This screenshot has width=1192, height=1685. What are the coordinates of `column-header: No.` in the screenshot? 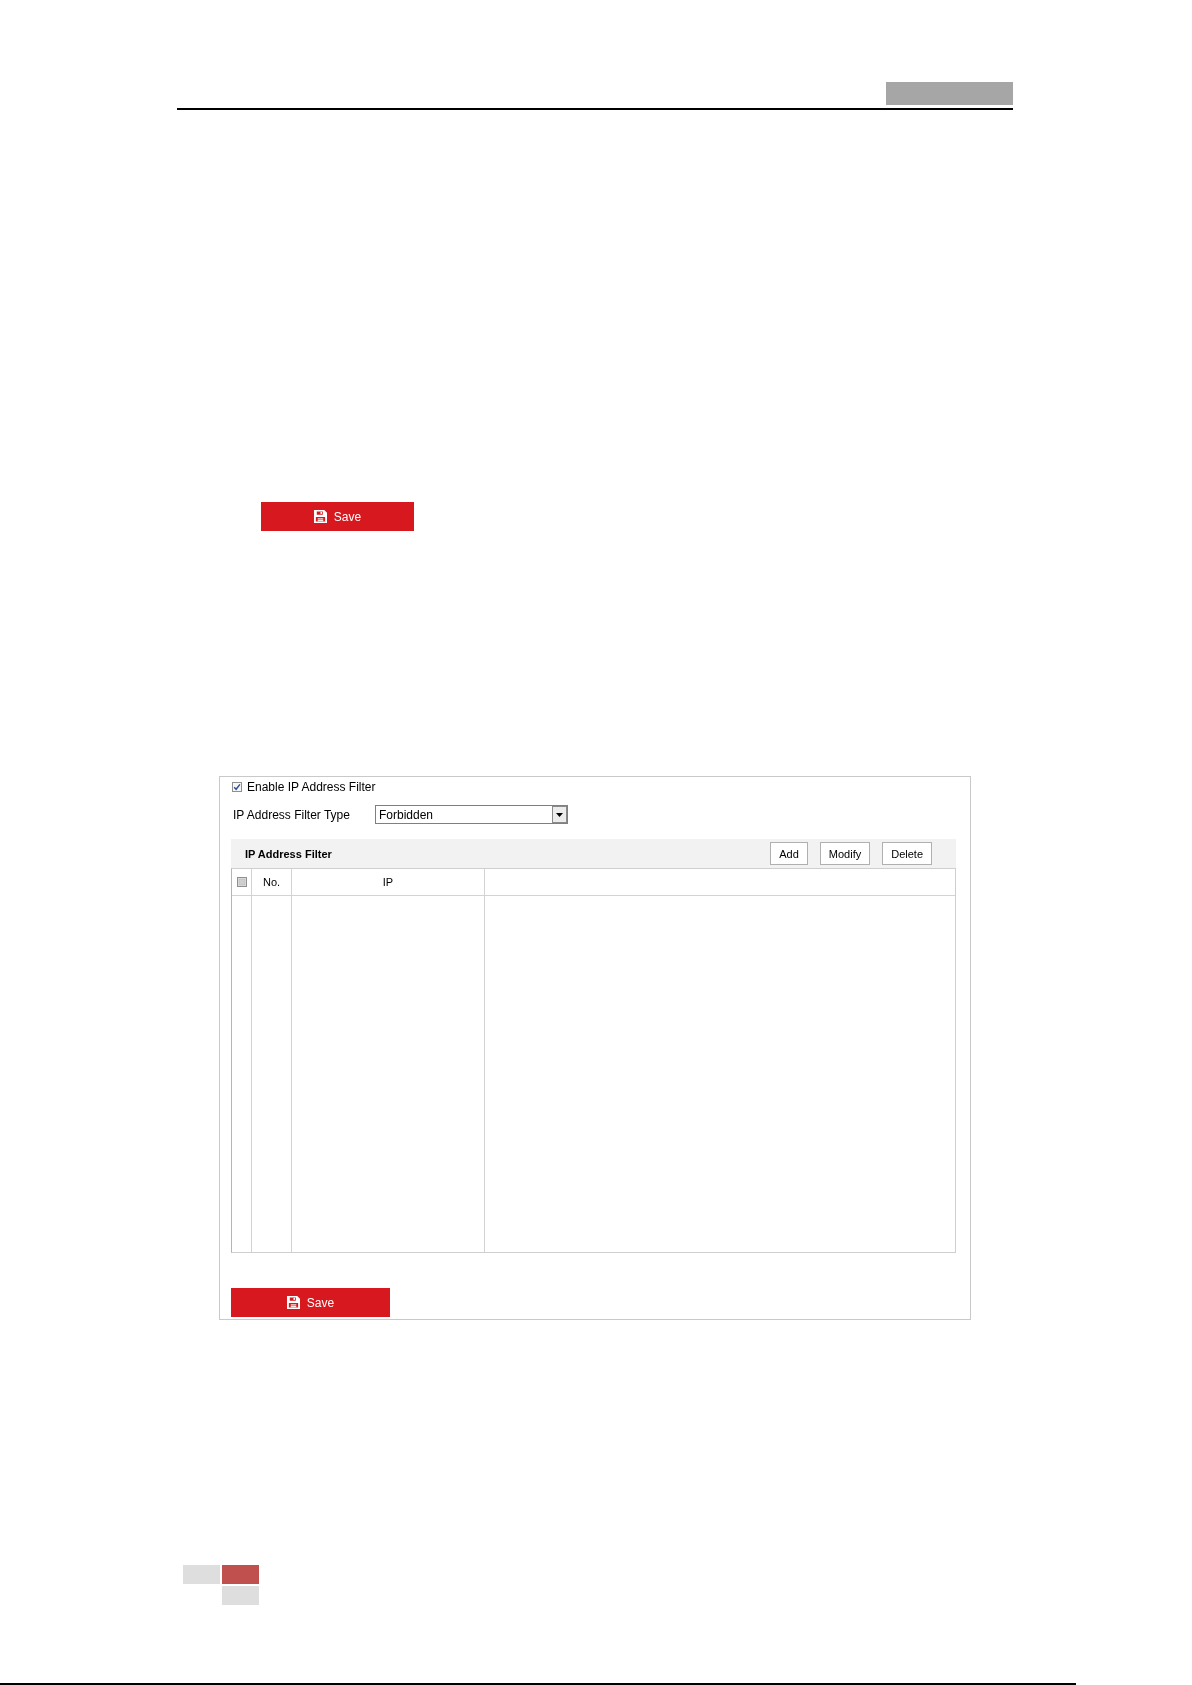 It's located at (272, 882).